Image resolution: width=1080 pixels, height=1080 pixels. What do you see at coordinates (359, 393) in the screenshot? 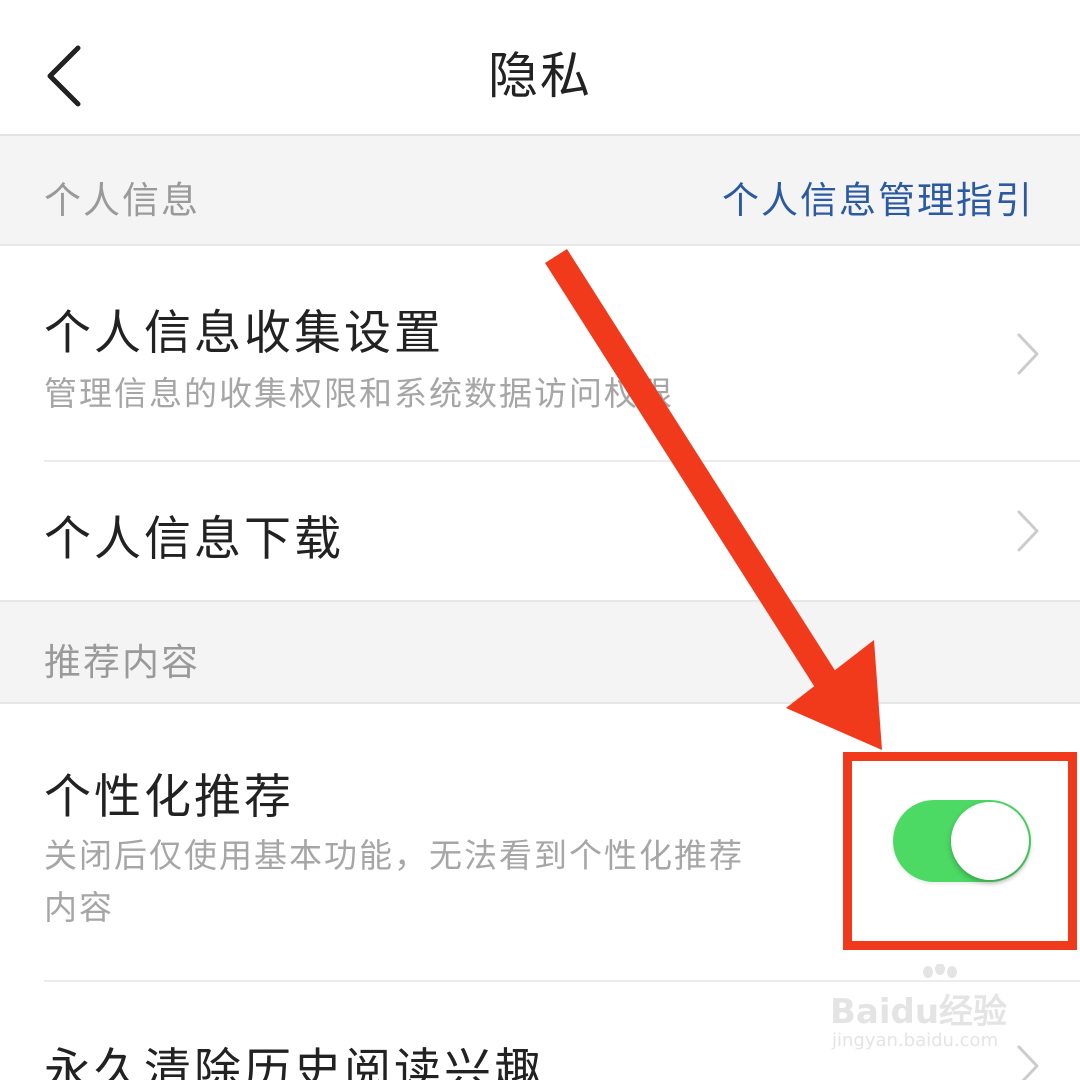
I see `row-description: 管理信息的收集权限和系统数据访问权限` at bounding box center [359, 393].